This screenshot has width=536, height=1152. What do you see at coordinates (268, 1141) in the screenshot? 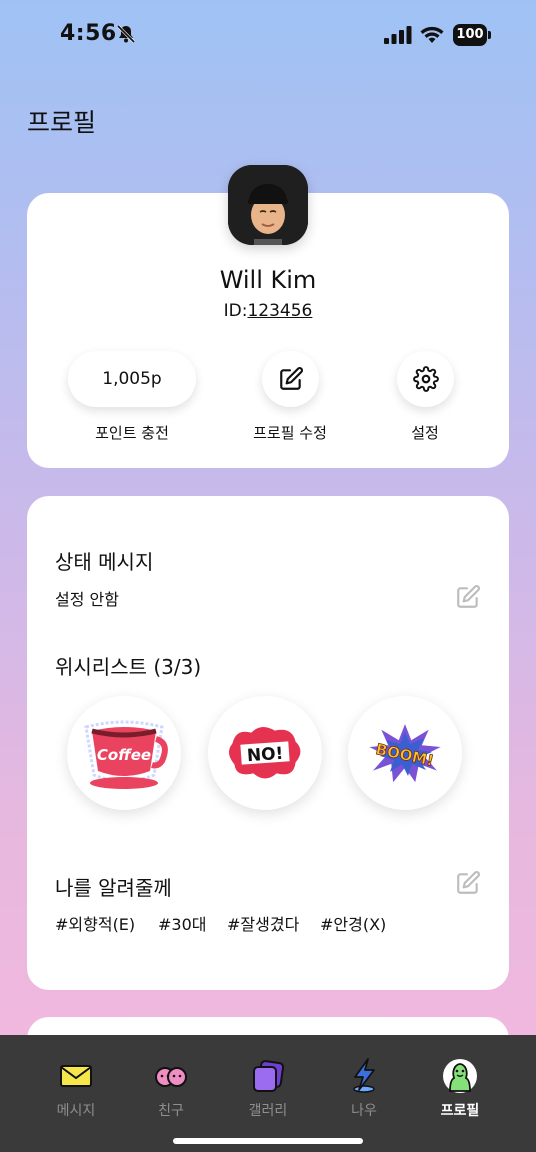
I see `home-indicator` at bounding box center [268, 1141].